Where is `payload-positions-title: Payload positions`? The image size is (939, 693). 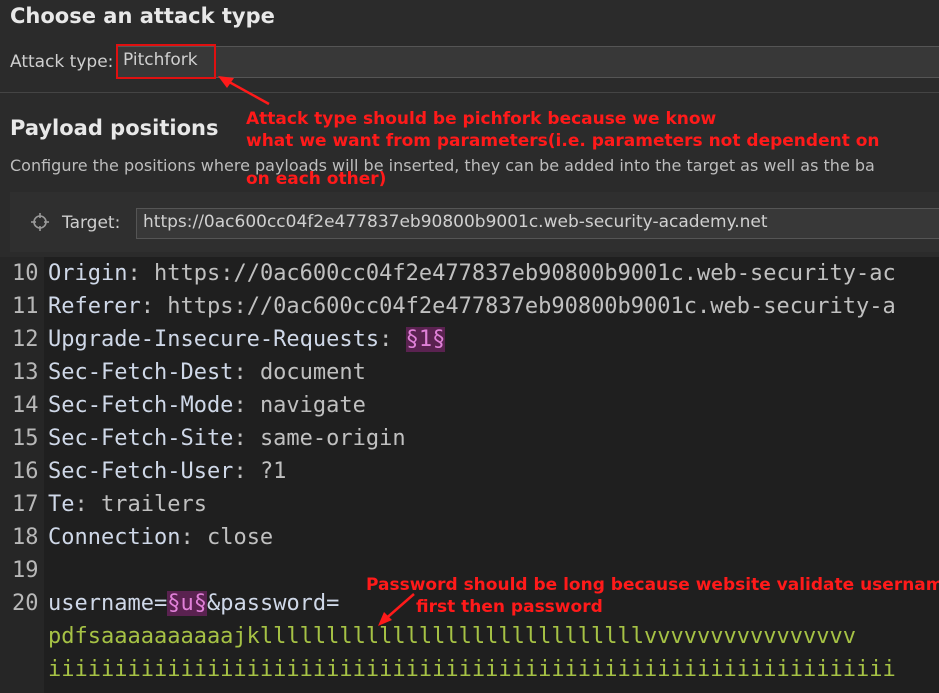
payload-positions-title: Payload positions is located at coordinates (114, 128).